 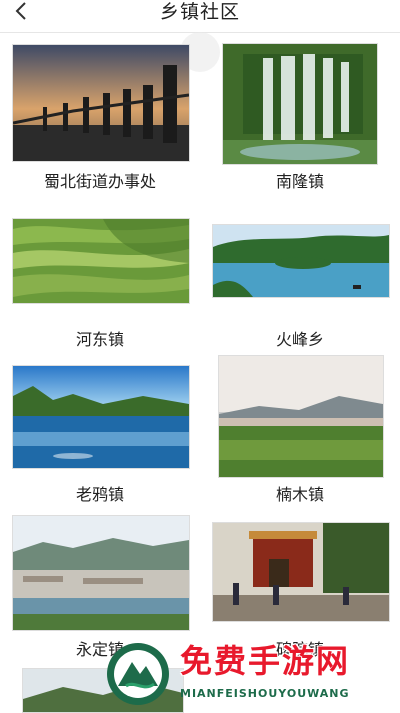 I want to click on watermark-subtitle: MIANFEISHOUYOUWANG, so click(x=265, y=693).